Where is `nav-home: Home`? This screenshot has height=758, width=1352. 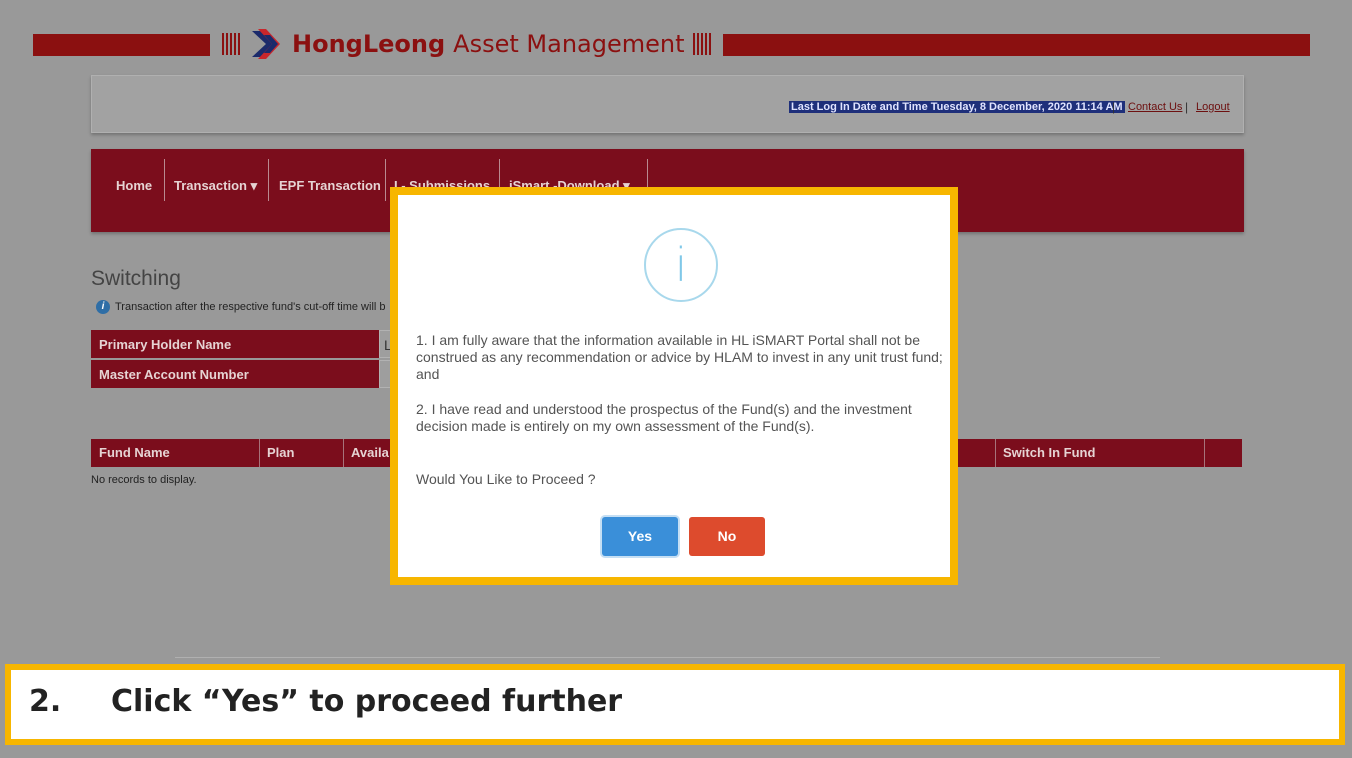
nav-home: Home is located at coordinates (134, 185).